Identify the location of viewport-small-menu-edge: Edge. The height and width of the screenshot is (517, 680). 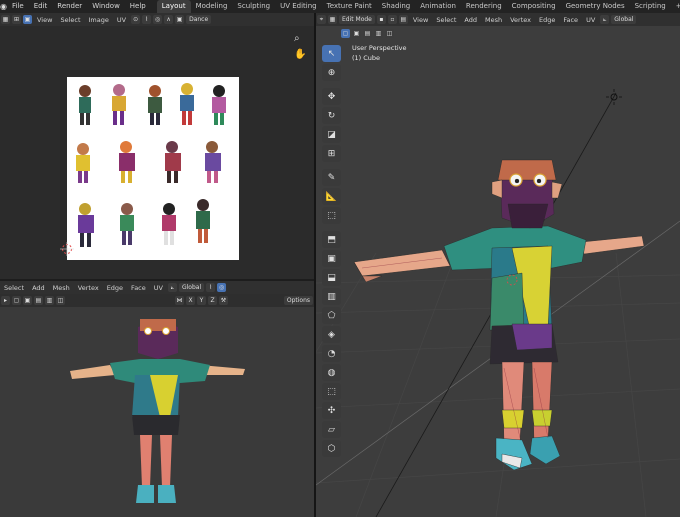
(115, 288).